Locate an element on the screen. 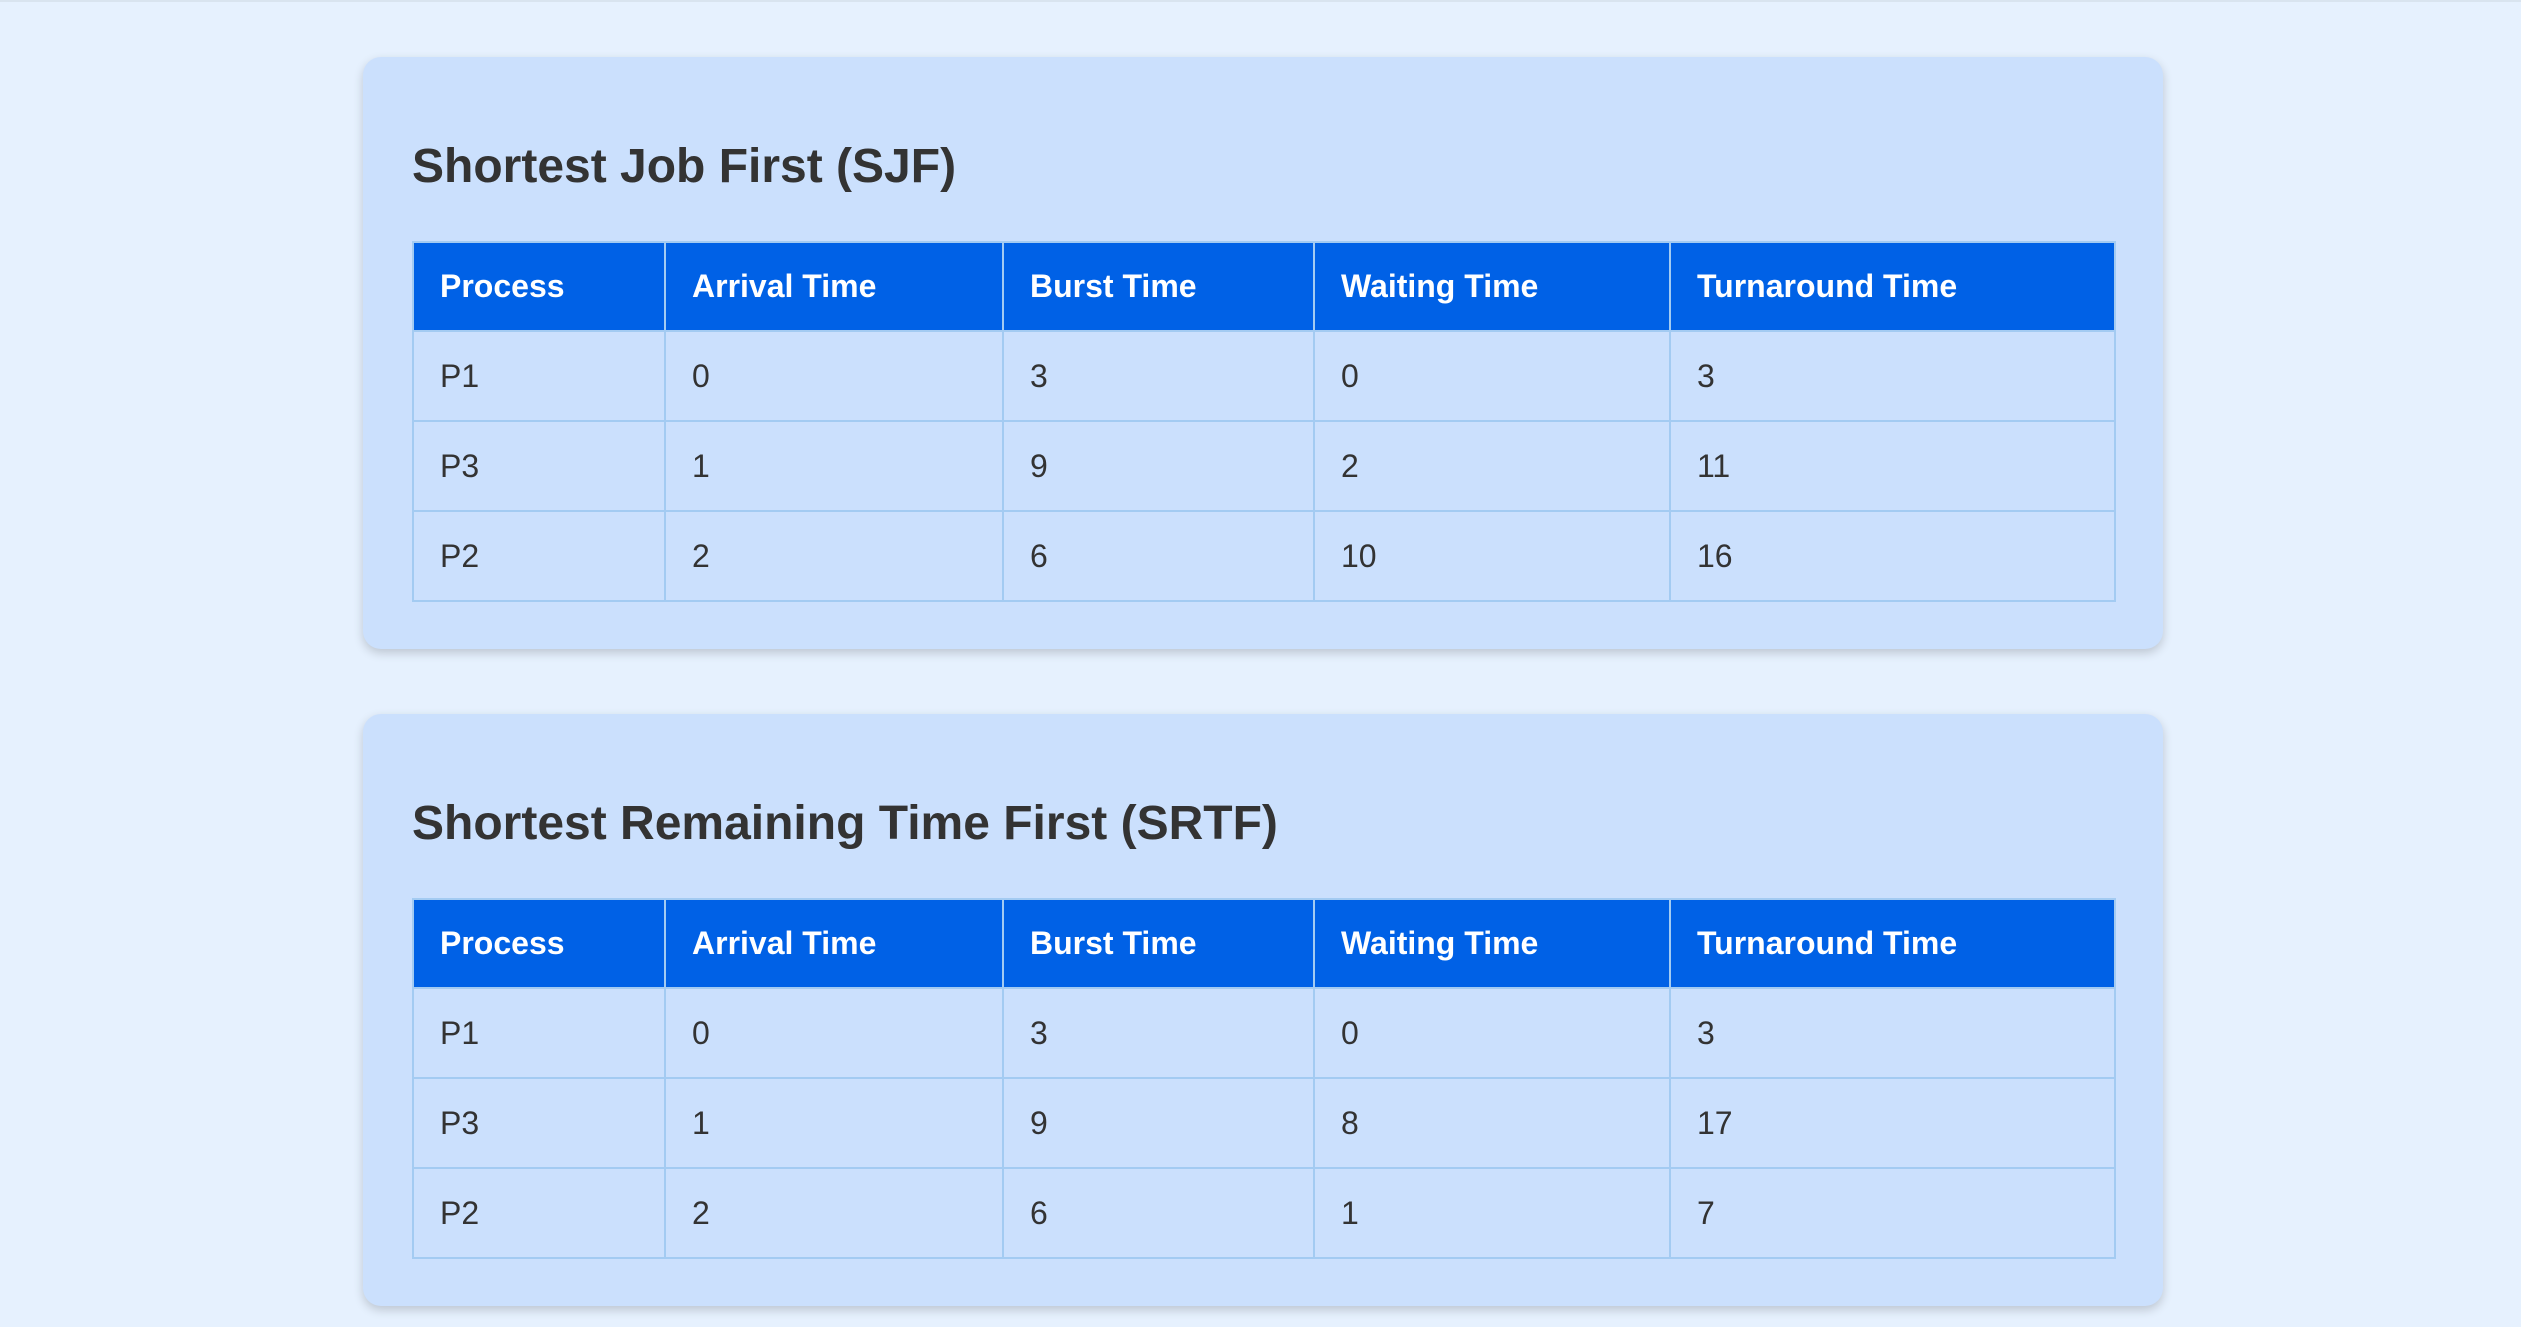 This screenshot has width=2521, height=1327. cell-waiting-time: 10 is located at coordinates (1492, 556).